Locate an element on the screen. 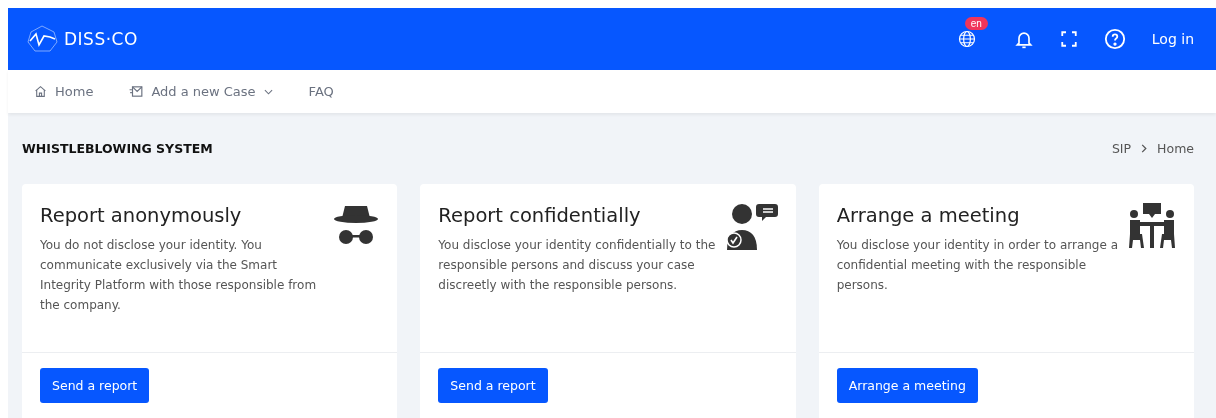  card-description: You disclose your identity confidentially to the responsible persons and discuss your case discreetly with the responsible persons. is located at coordinates (577, 265).